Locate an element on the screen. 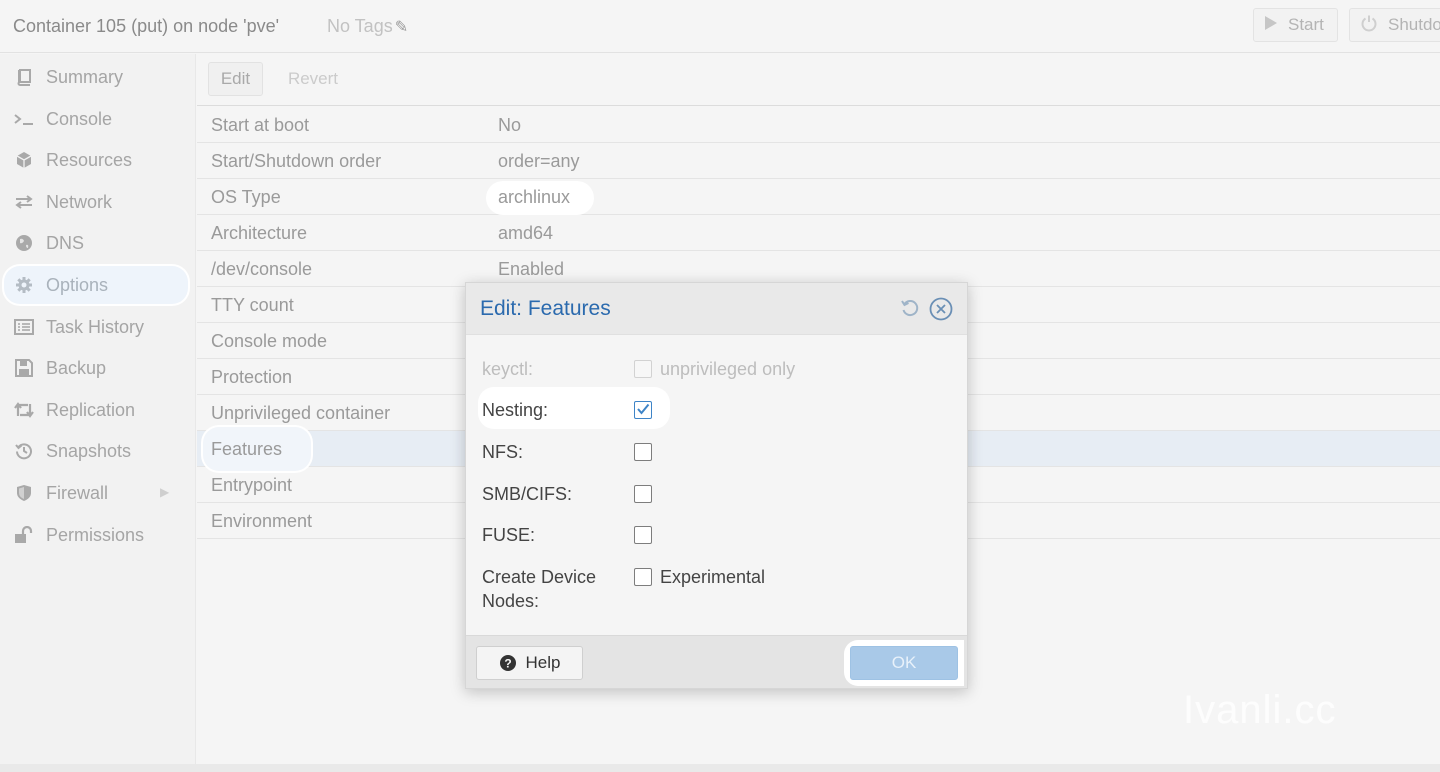  option-value: Enabled is located at coordinates (531, 269).